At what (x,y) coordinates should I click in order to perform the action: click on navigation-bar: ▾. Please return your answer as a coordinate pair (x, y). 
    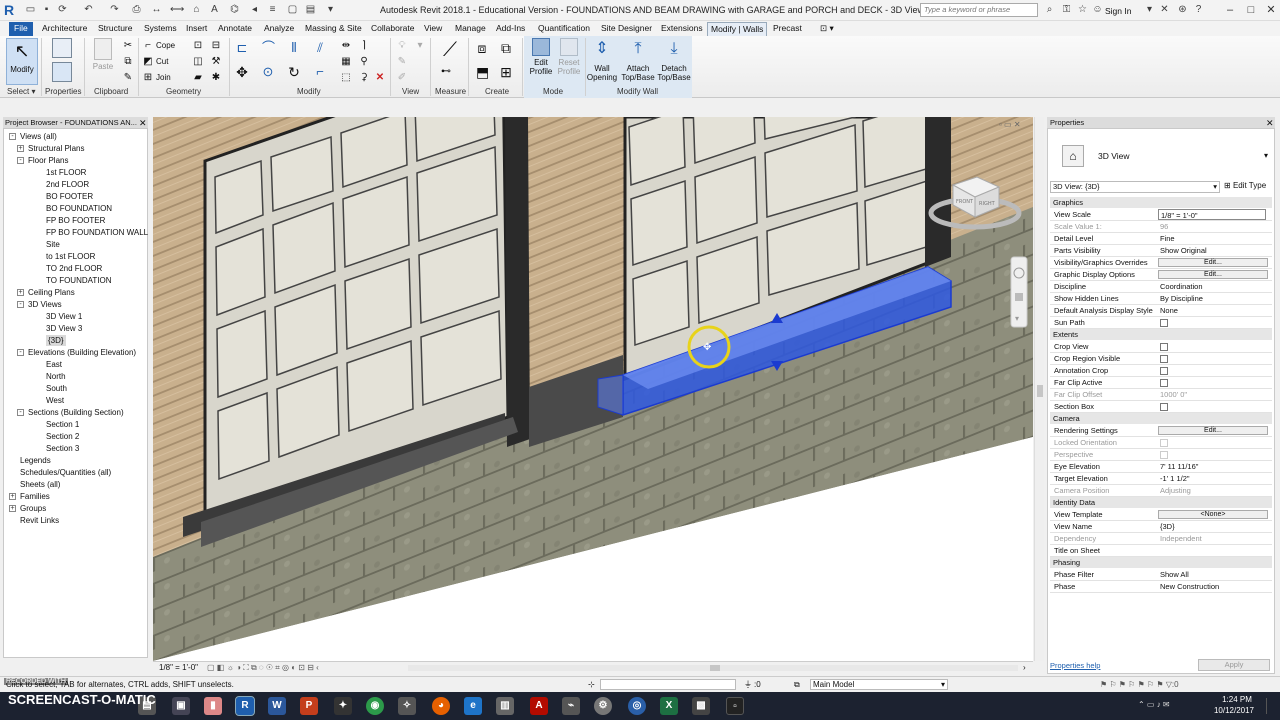
    Looking at the image, I should click on (1019, 292).